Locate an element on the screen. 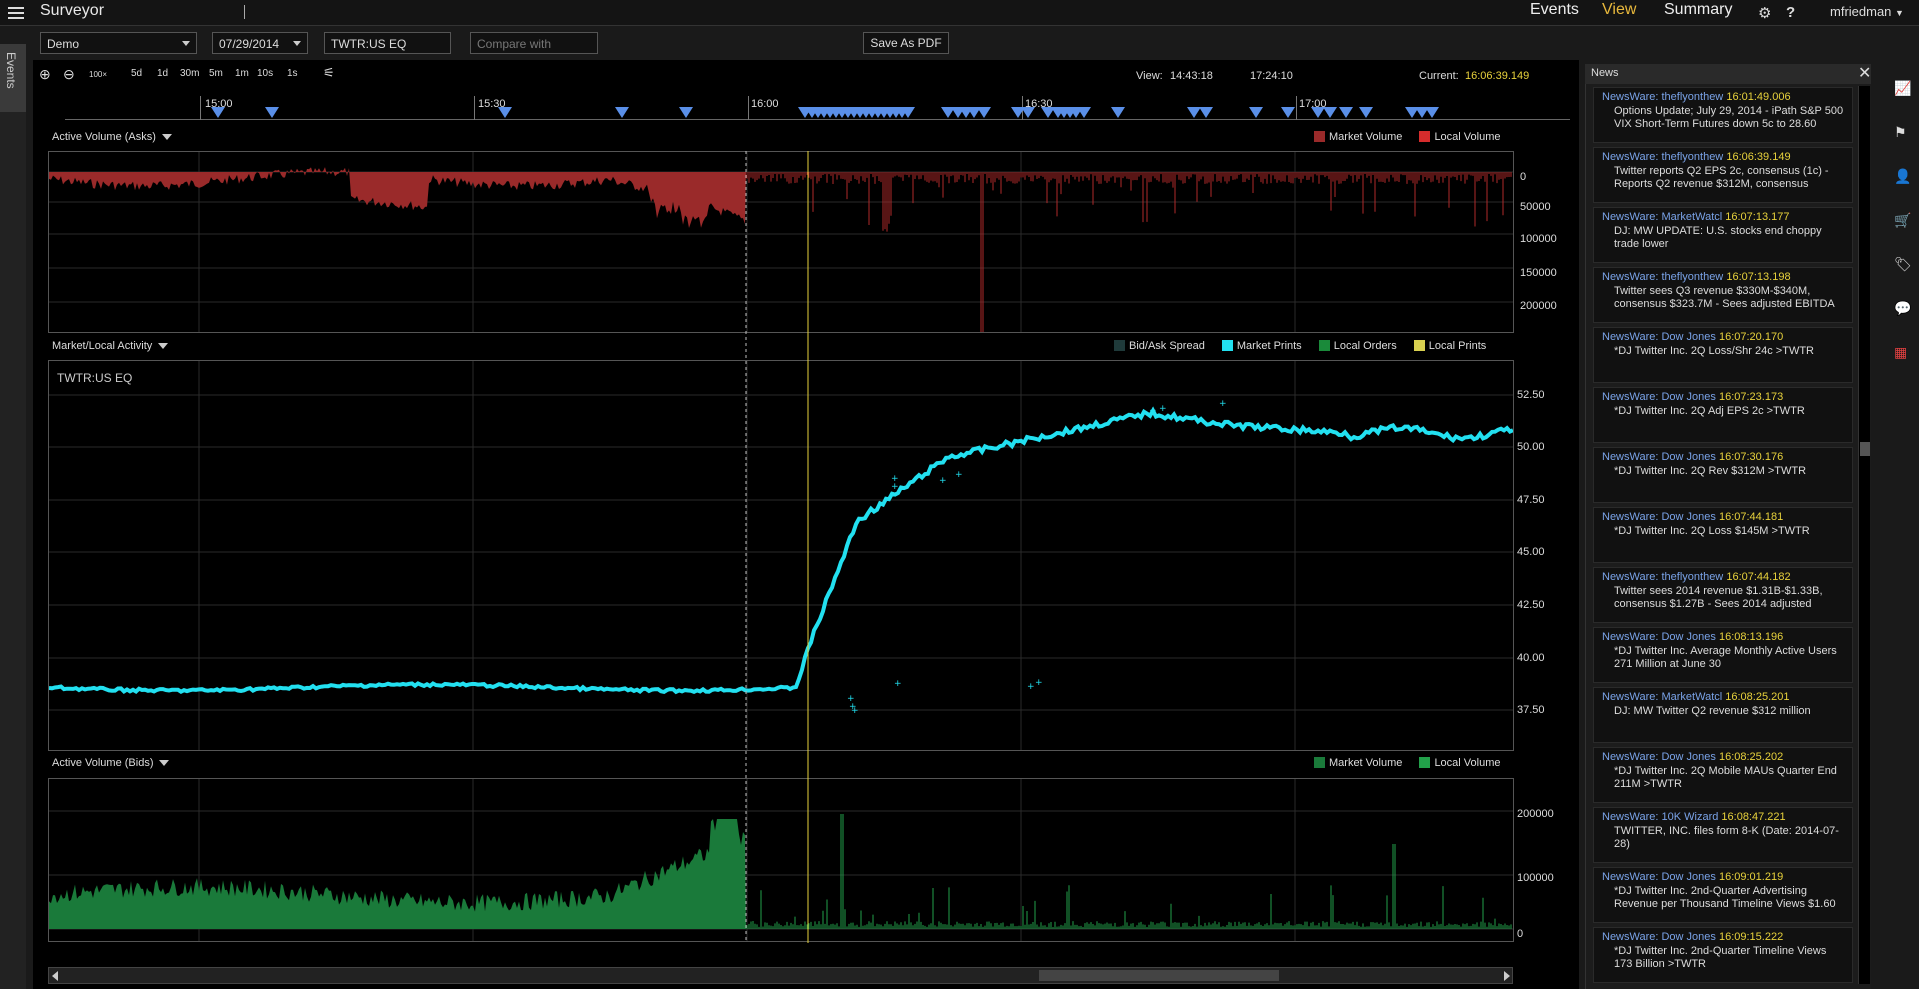 The width and height of the screenshot is (1919, 989). news-scrollbar is located at coordinates (1864, 535).